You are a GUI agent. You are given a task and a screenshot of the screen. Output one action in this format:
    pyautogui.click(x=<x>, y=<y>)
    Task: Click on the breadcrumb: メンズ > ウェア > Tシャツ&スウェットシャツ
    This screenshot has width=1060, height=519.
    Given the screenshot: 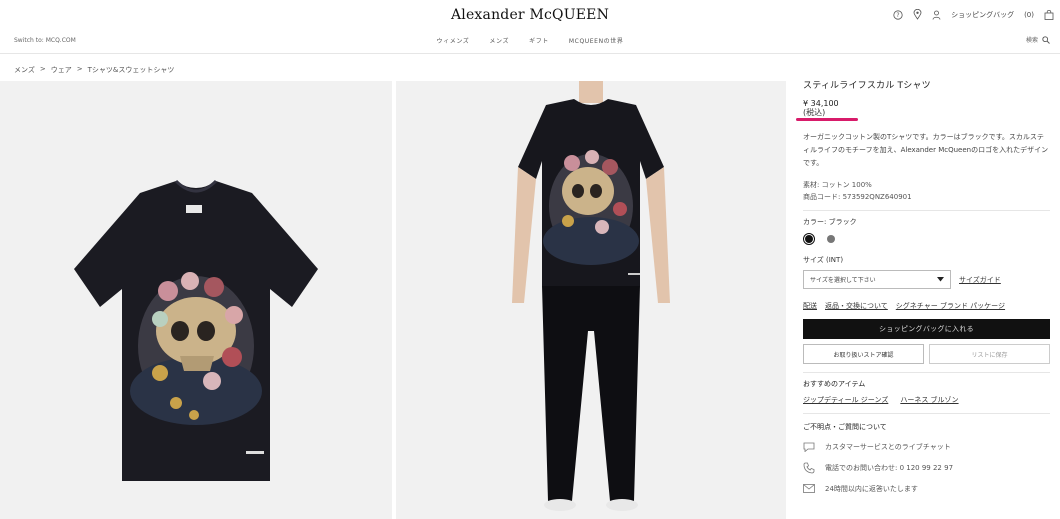 What is the action you would take?
    pyautogui.click(x=94, y=70)
    